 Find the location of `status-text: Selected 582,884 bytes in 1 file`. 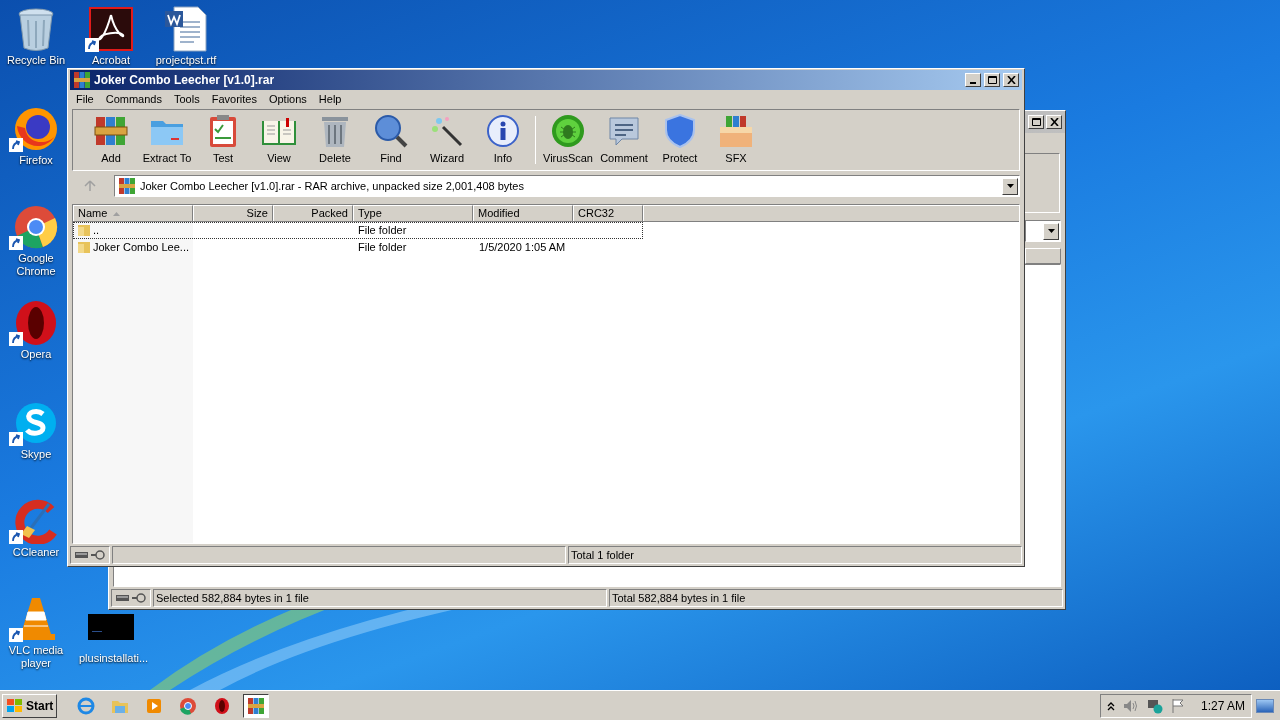

status-text: Selected 582,884 bytes in 1 file is located at coordinates (380, 598).